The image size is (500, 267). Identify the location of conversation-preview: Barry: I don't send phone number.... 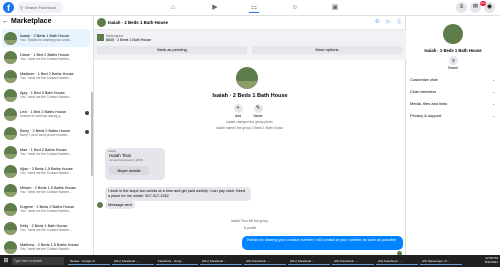
(45, 135).